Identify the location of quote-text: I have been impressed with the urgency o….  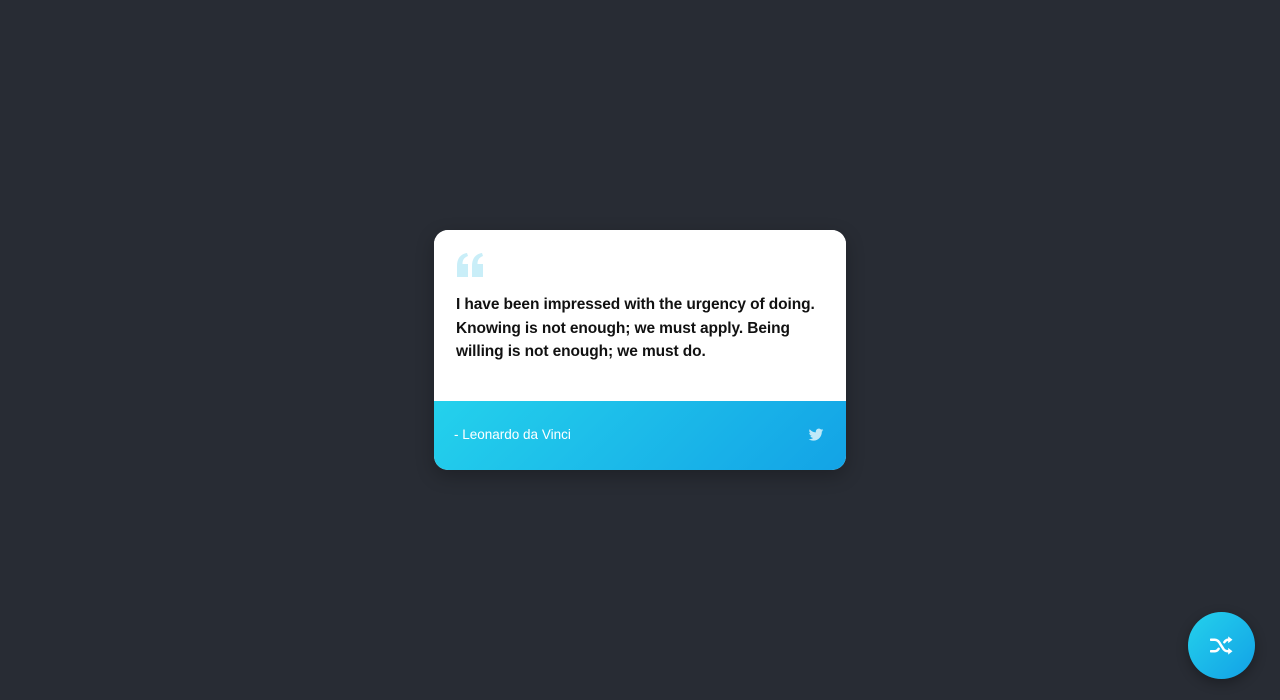
(635, 328).